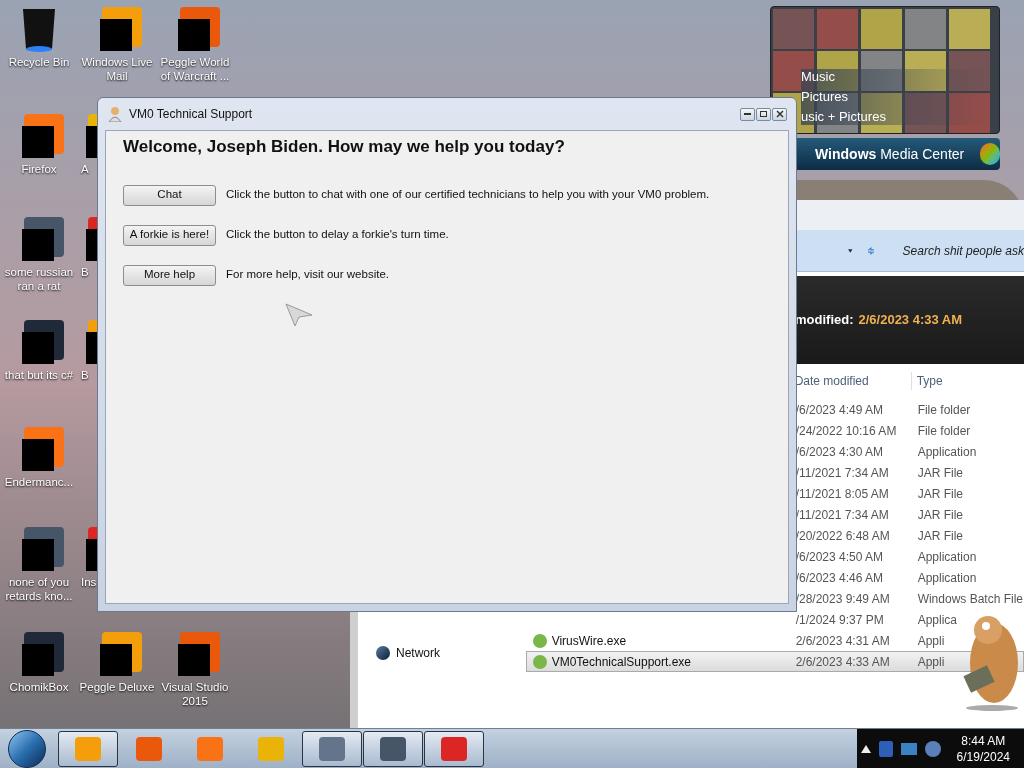 This screenshot has height=768, width=1024. What do you see at coordinates (774, 619) in the screenshot?
I see `file-row: /1/2024 9:37 PM Applica` at bounding box center [774, 619].